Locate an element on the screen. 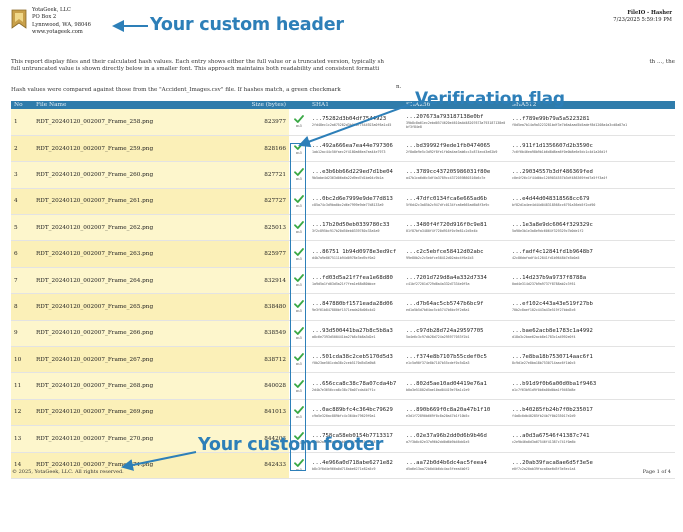  hash-full: f0b23ae501cda38c2ceb5170d5d3a9b8 is located at coordinates (344, 363).